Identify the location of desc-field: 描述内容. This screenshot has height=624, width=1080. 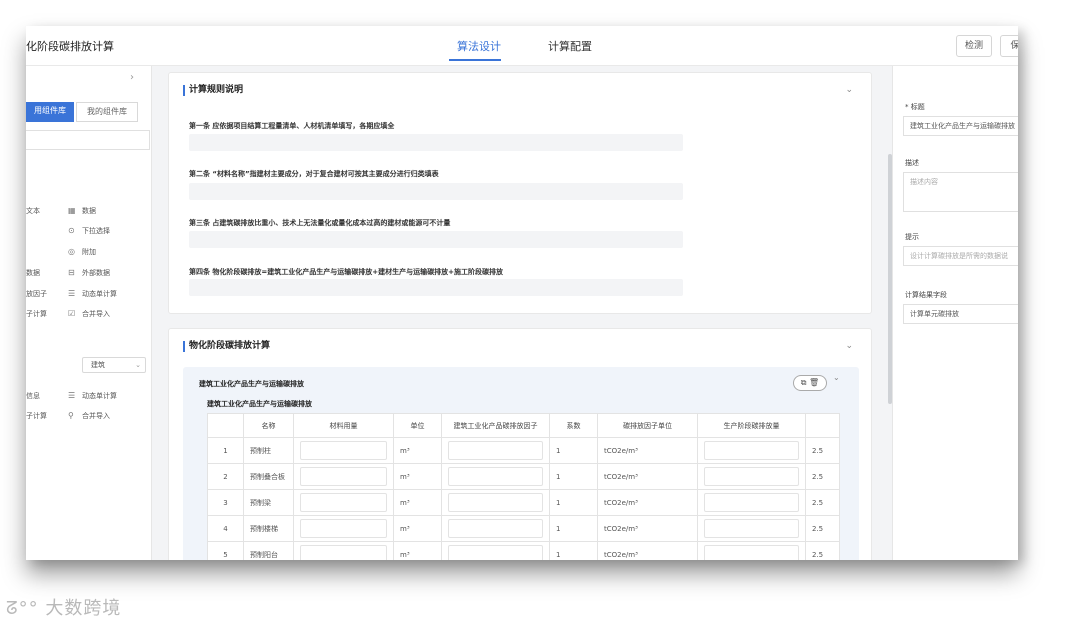
(960, 192).